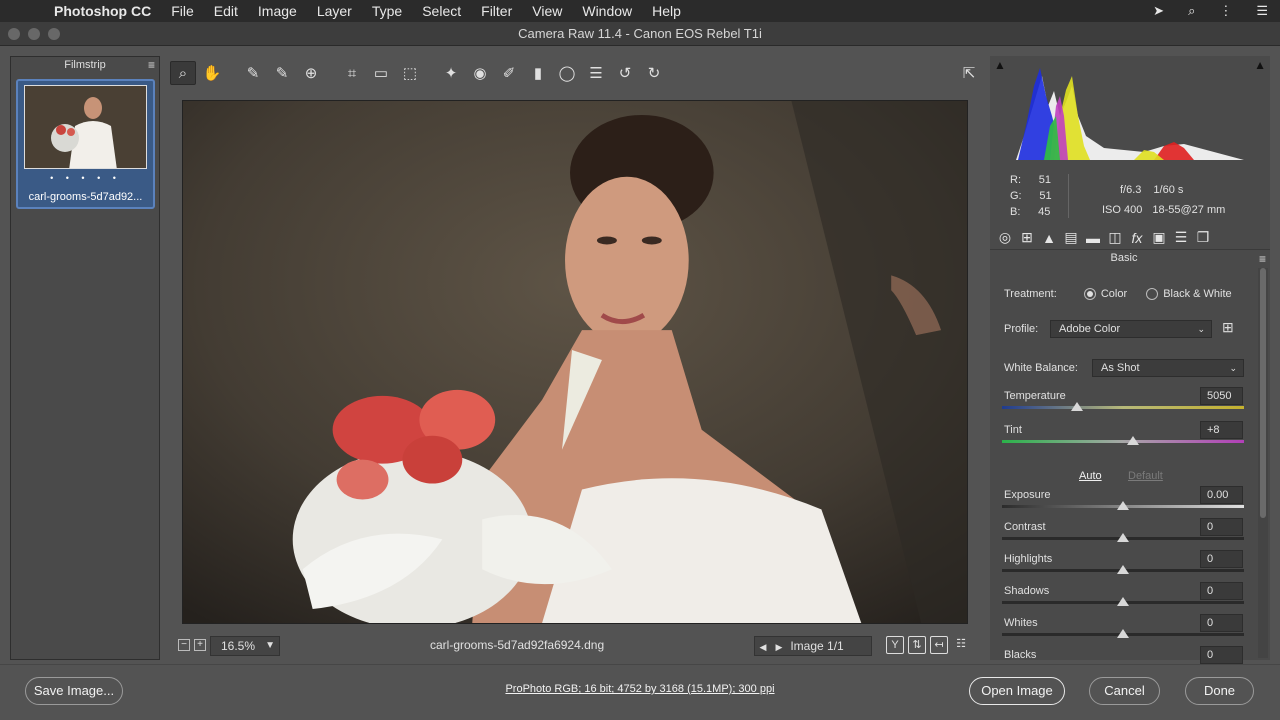  I want to click on treatment-bw-option: Black & White, so click(1189, 294).